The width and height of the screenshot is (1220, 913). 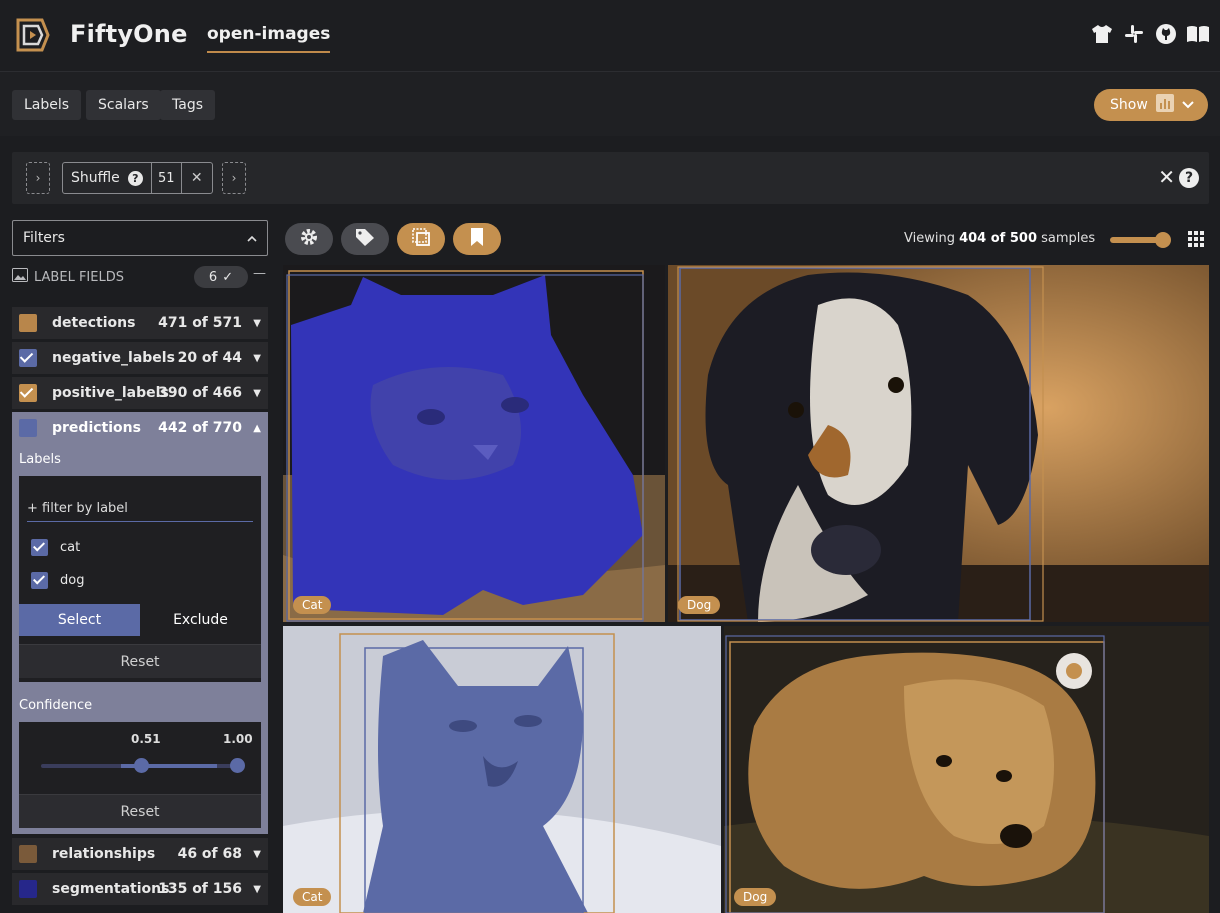 I want to click on tab-labels: Labels, so click(x=47, y=105).